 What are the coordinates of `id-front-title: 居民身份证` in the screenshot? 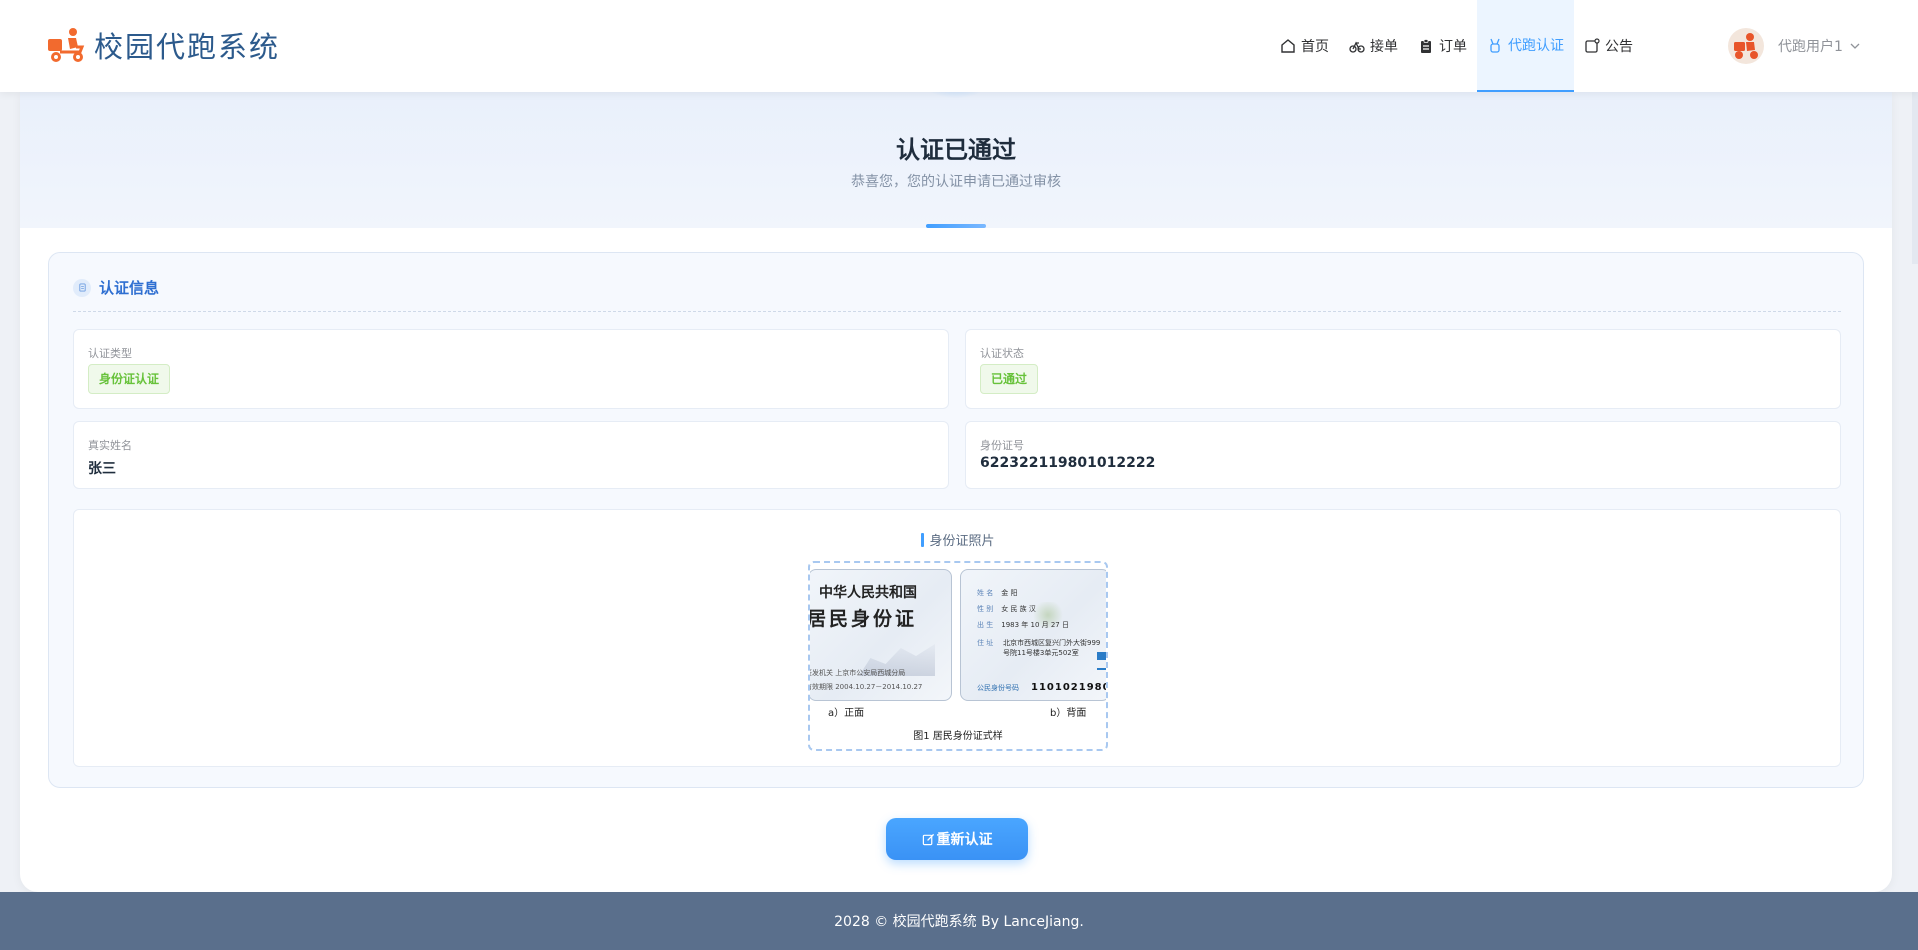 It's located at (863, 619).